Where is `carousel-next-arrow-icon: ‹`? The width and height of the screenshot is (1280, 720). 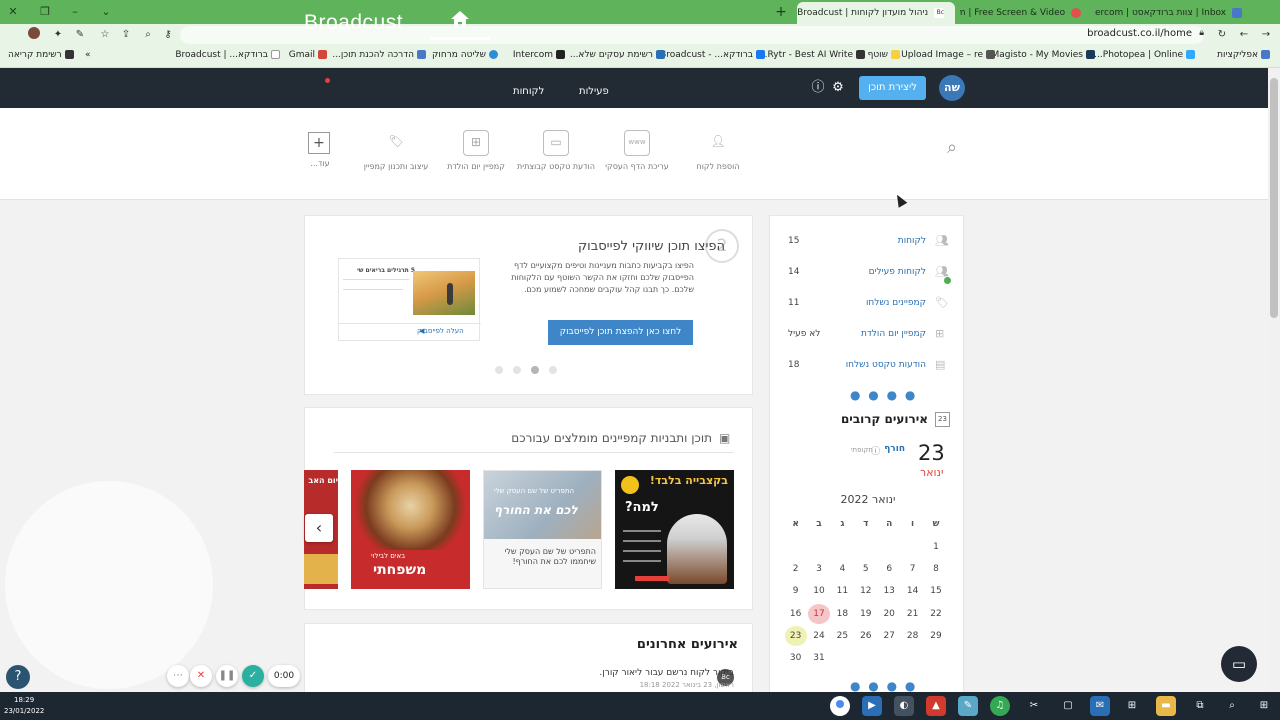 carousel-next-arrow-icon: ‹ is located at coordinates (319, 528).